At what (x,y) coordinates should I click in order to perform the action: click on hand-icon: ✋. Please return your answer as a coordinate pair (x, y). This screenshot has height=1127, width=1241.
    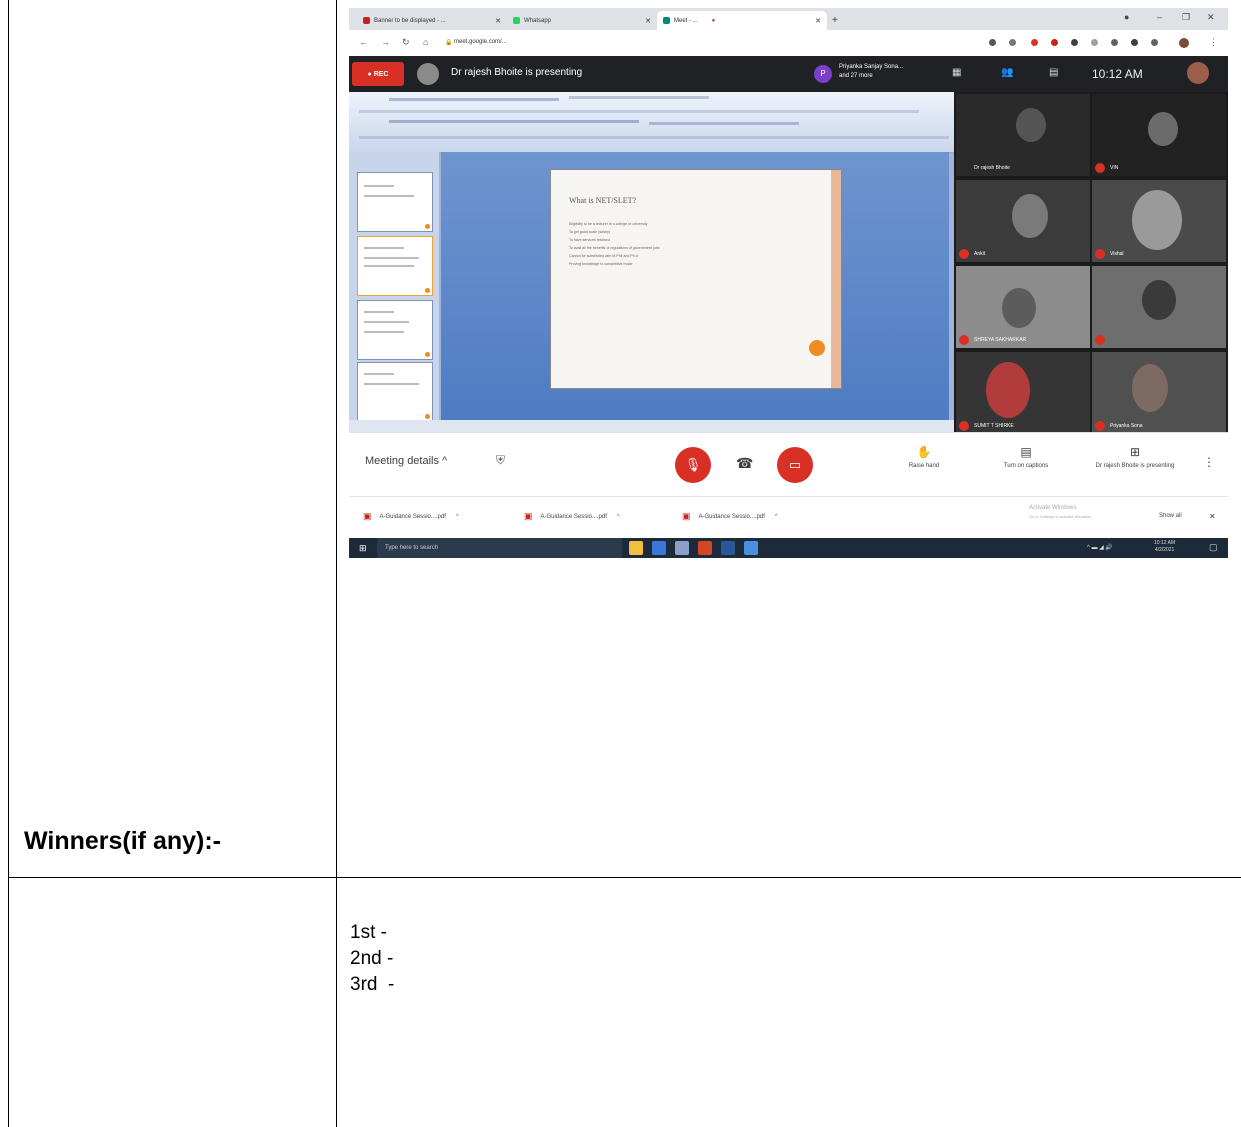
    Looking at the image, I should click on (924, 452).